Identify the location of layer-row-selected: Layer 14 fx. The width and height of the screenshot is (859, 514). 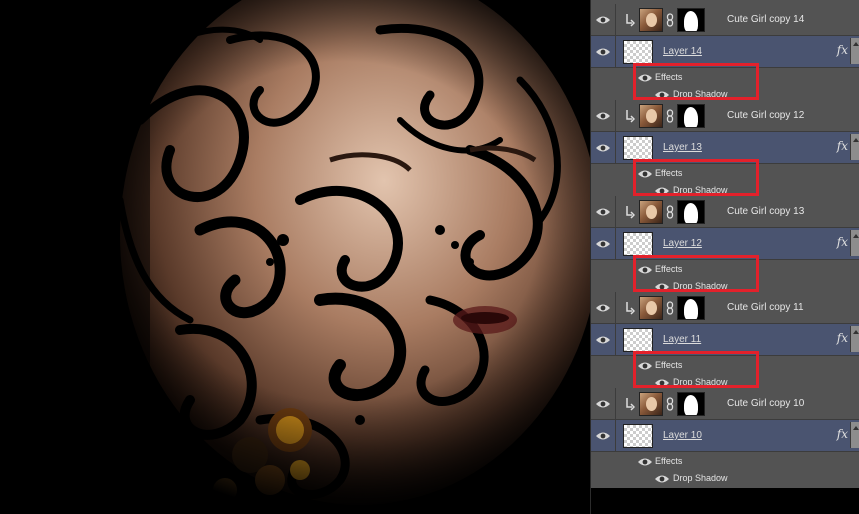
(725, 52).